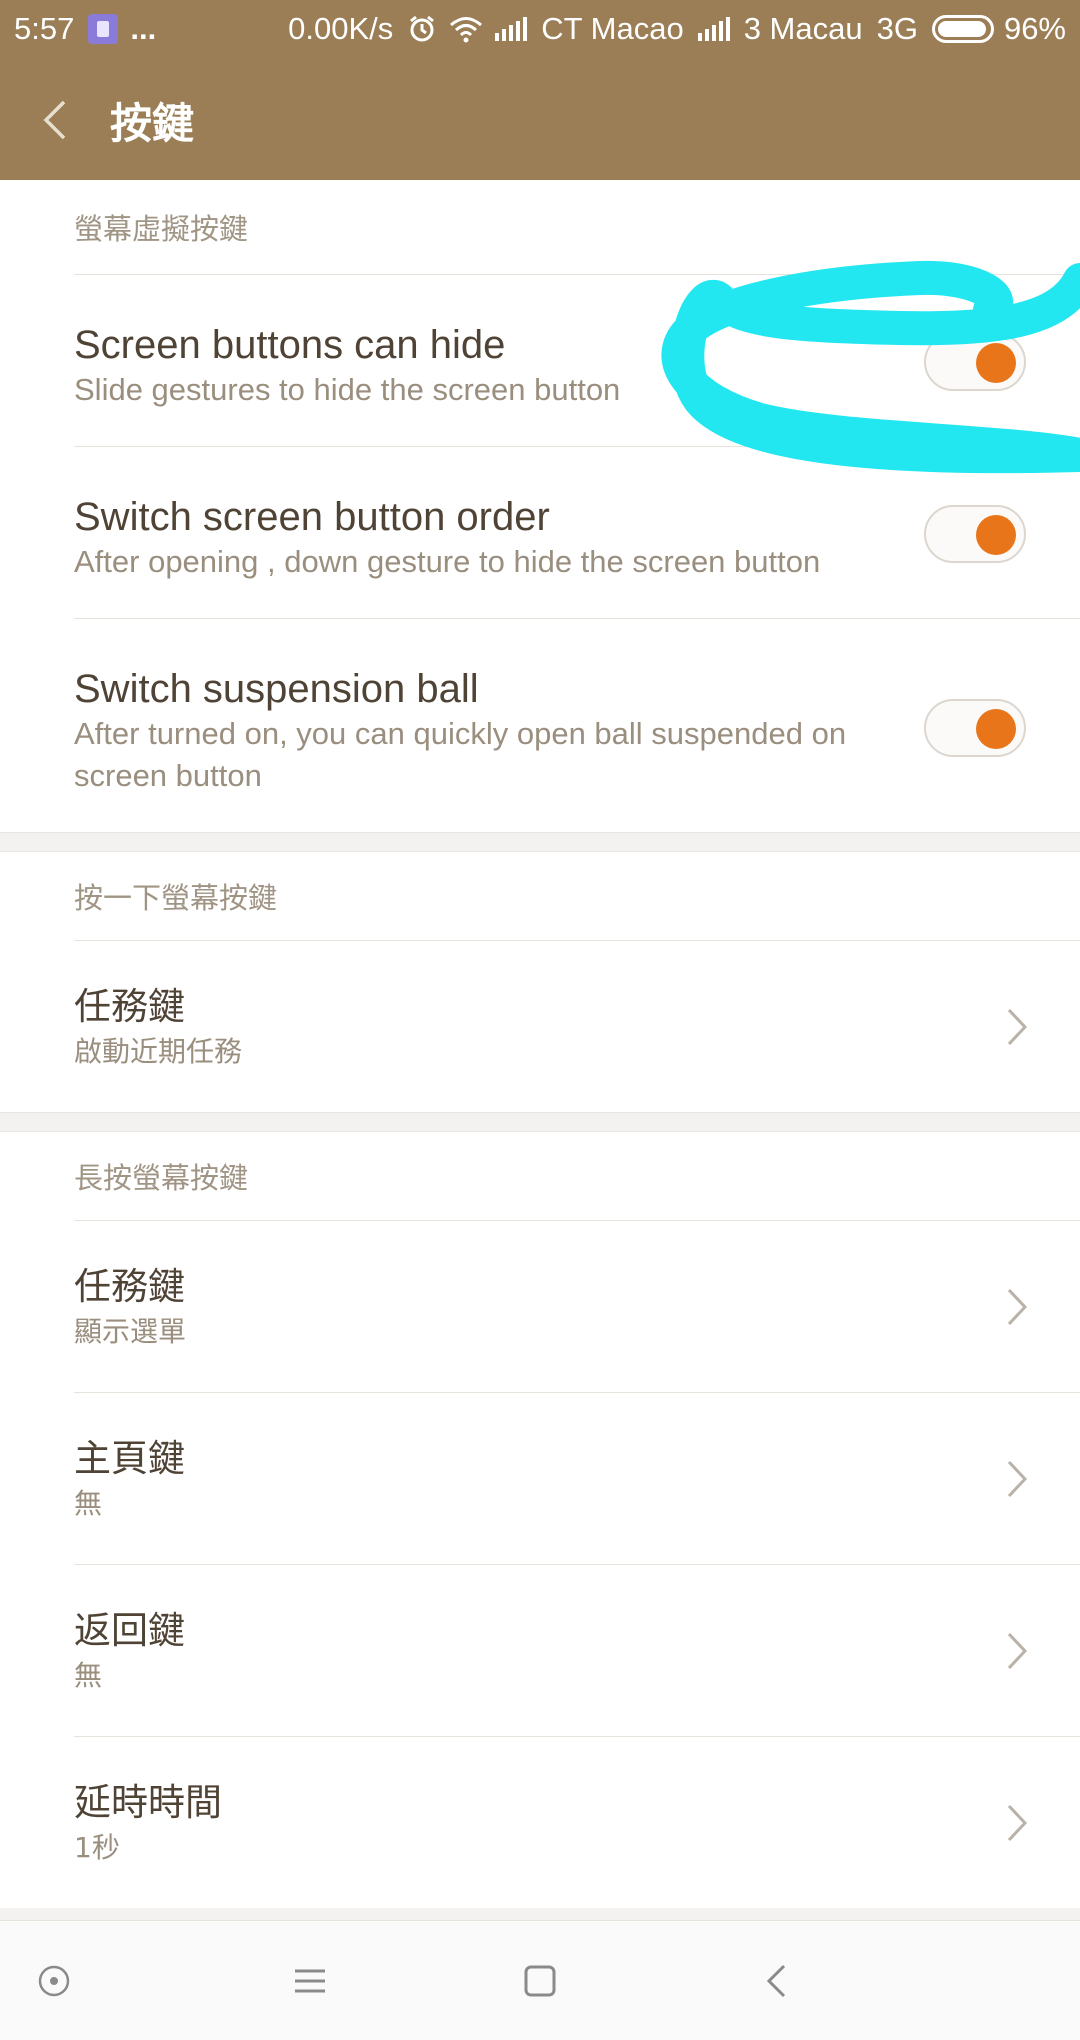  I want to click on back-nav-button, so click(776, 1981).